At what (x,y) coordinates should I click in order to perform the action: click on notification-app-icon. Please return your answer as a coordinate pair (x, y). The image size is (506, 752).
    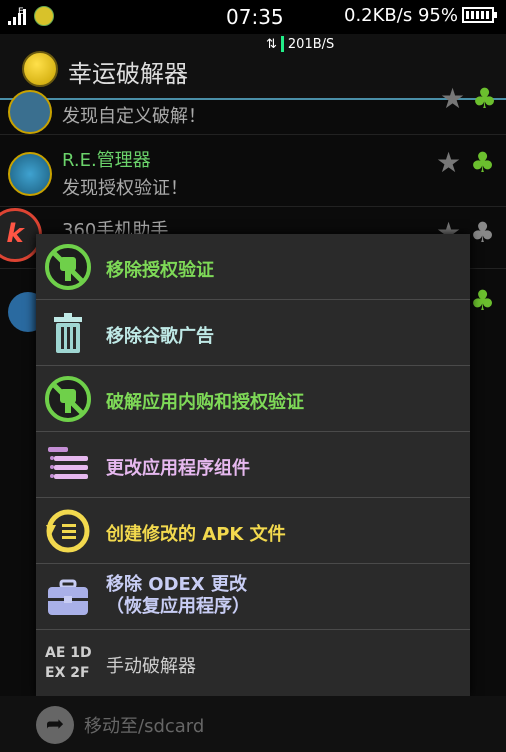
    Looking at the image, I should click on (44, 16).